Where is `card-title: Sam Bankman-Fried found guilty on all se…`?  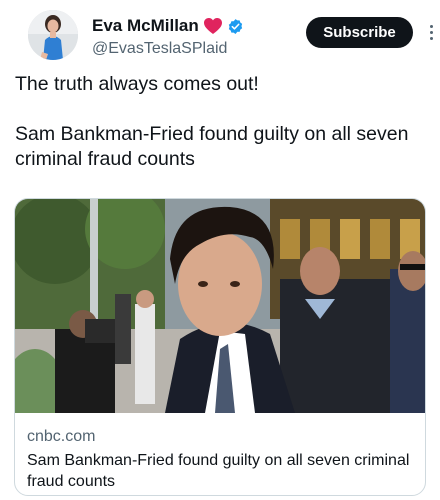 card-title: Sam Bankman-Fried found guilty on all se… is located at coordinates (222, 471).